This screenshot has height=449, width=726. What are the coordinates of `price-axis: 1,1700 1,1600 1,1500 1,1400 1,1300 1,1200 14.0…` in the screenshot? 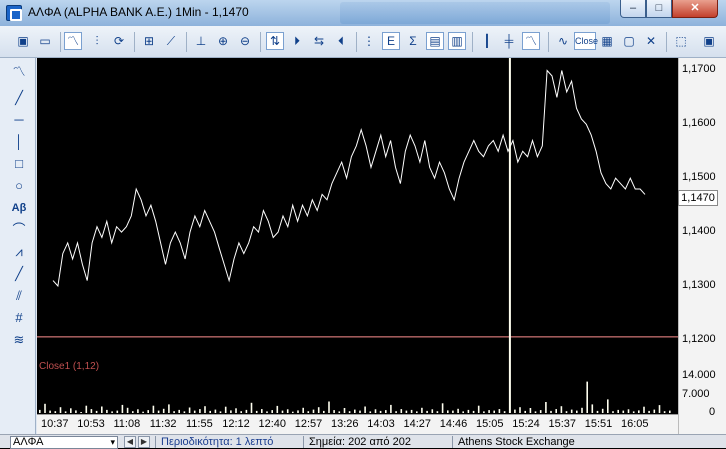 It's located at (702, 246).